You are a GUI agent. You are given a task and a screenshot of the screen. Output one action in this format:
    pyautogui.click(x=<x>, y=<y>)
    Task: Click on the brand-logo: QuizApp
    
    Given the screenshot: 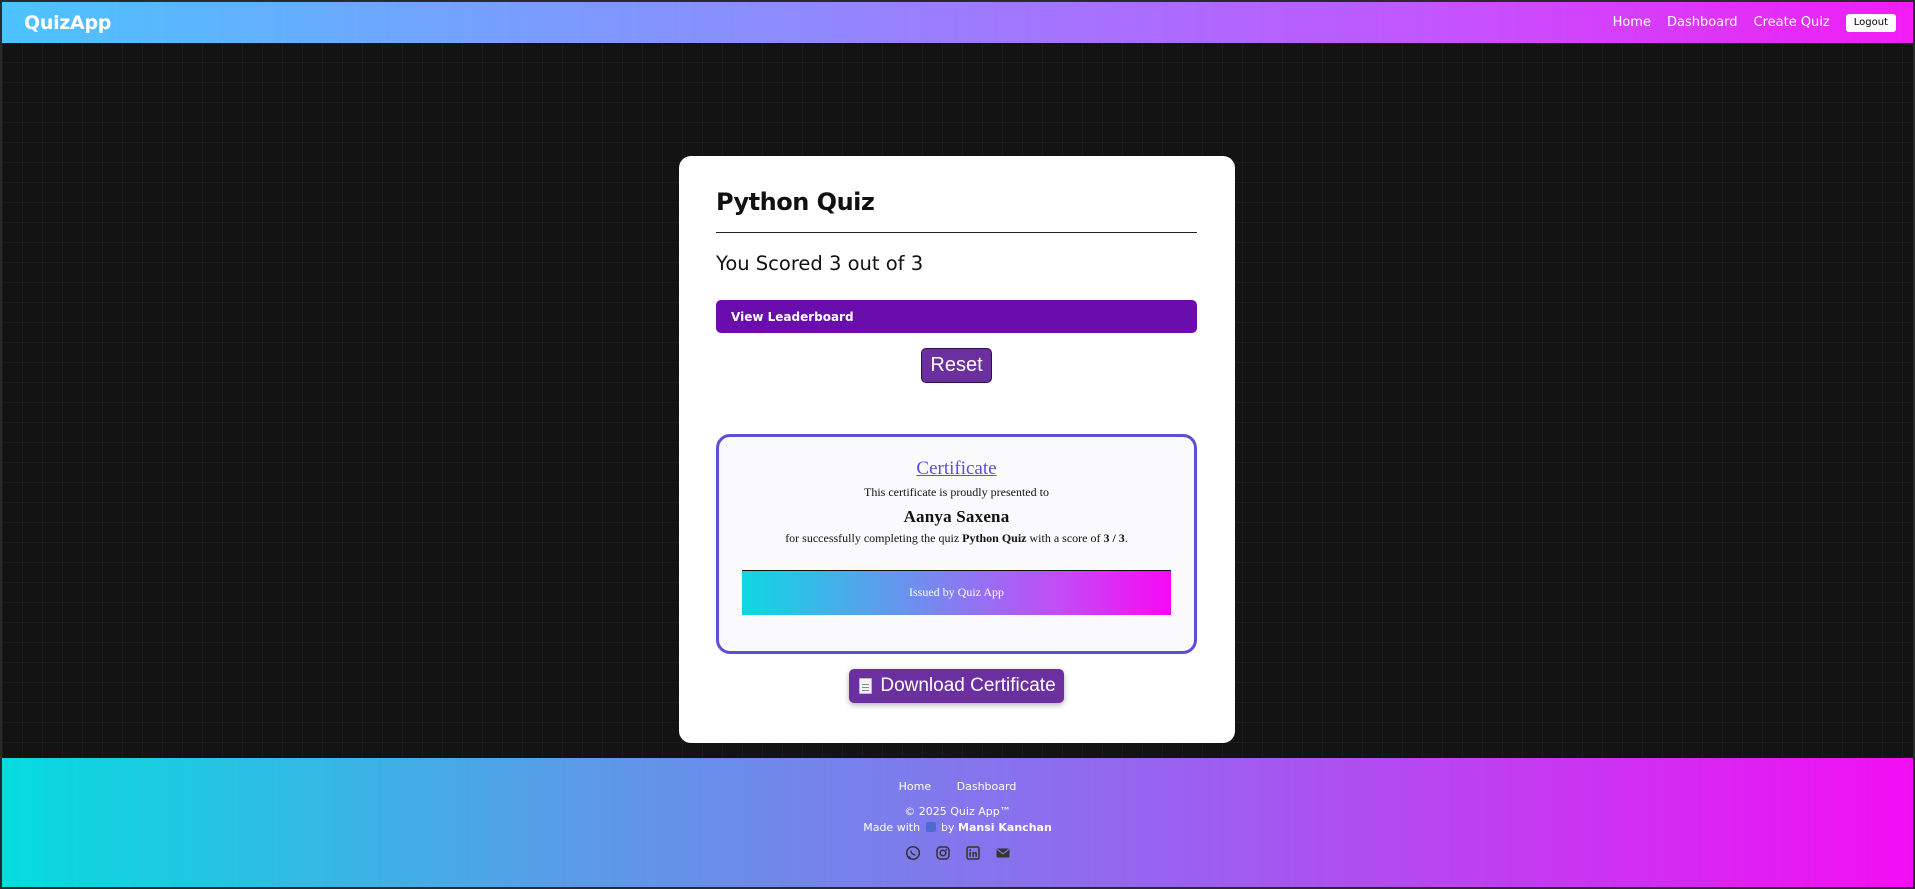 What is the action you would take?
    pyautogui.click(x=67, y=23)
    